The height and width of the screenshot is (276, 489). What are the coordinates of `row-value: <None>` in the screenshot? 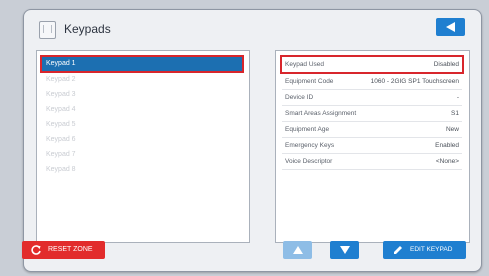 It's located at (447, 161).